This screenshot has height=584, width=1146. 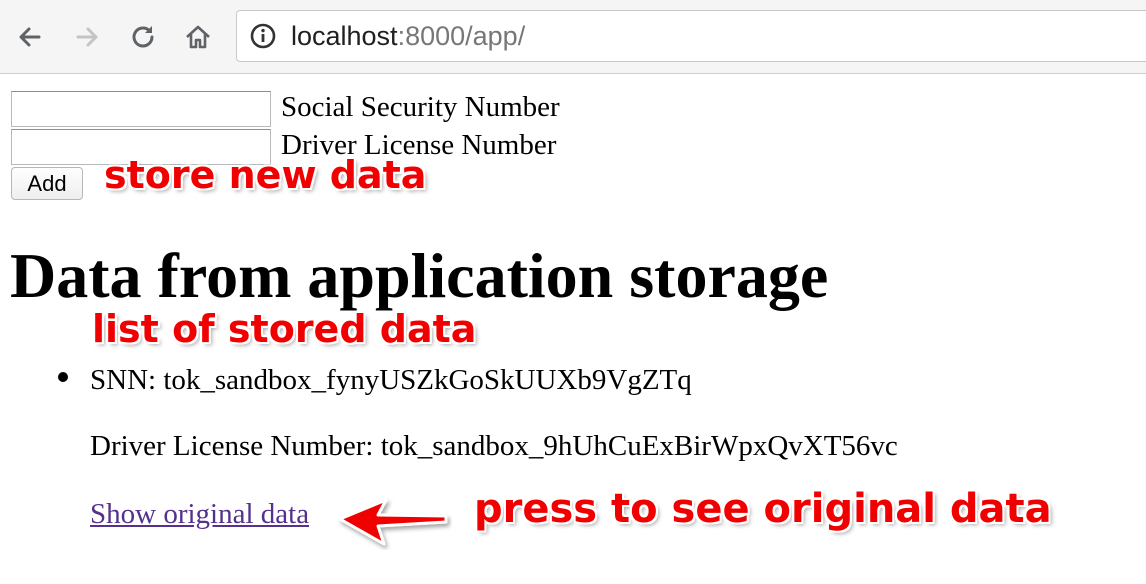 What do you see at coordinates (393, 522) in the screenshot?
I see `annotation-arrow-icon` at bounding box center [393, 522].